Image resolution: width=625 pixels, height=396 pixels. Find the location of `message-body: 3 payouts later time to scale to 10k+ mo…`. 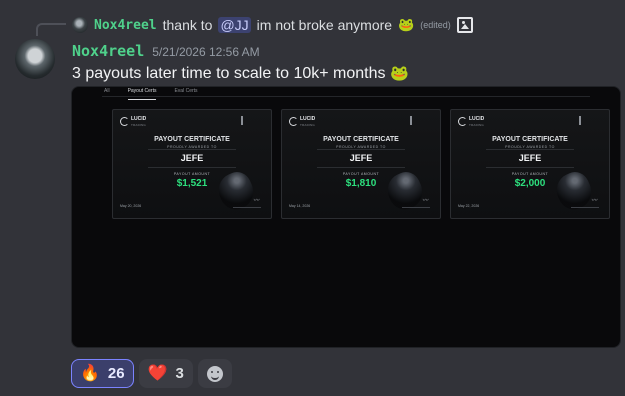

message-body: 3 payouts later time to scale to 10k+ mo… is located at coordinates (229, 73).